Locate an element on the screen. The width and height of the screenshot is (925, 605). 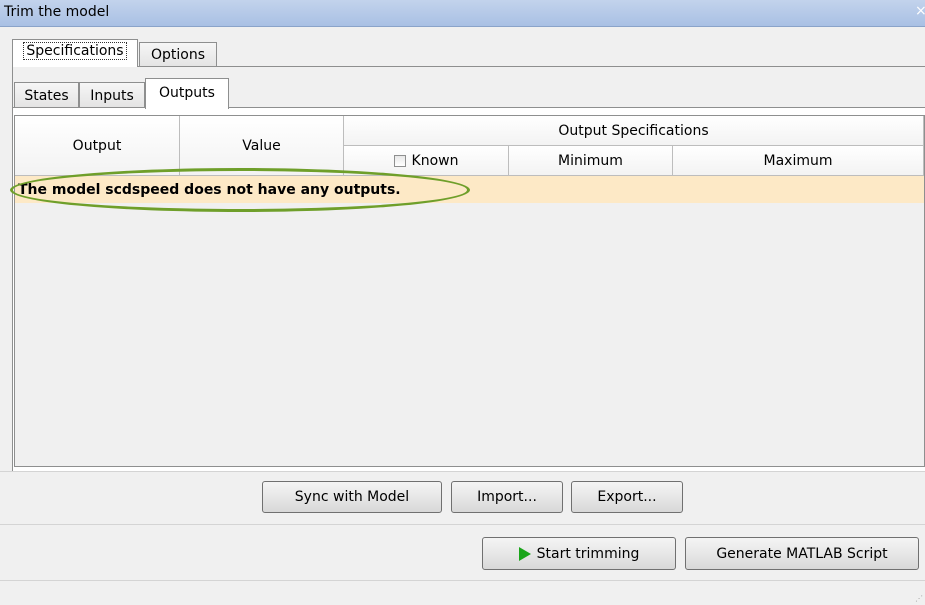
column-header-output-label: Output is located at coordinates (97, 145).